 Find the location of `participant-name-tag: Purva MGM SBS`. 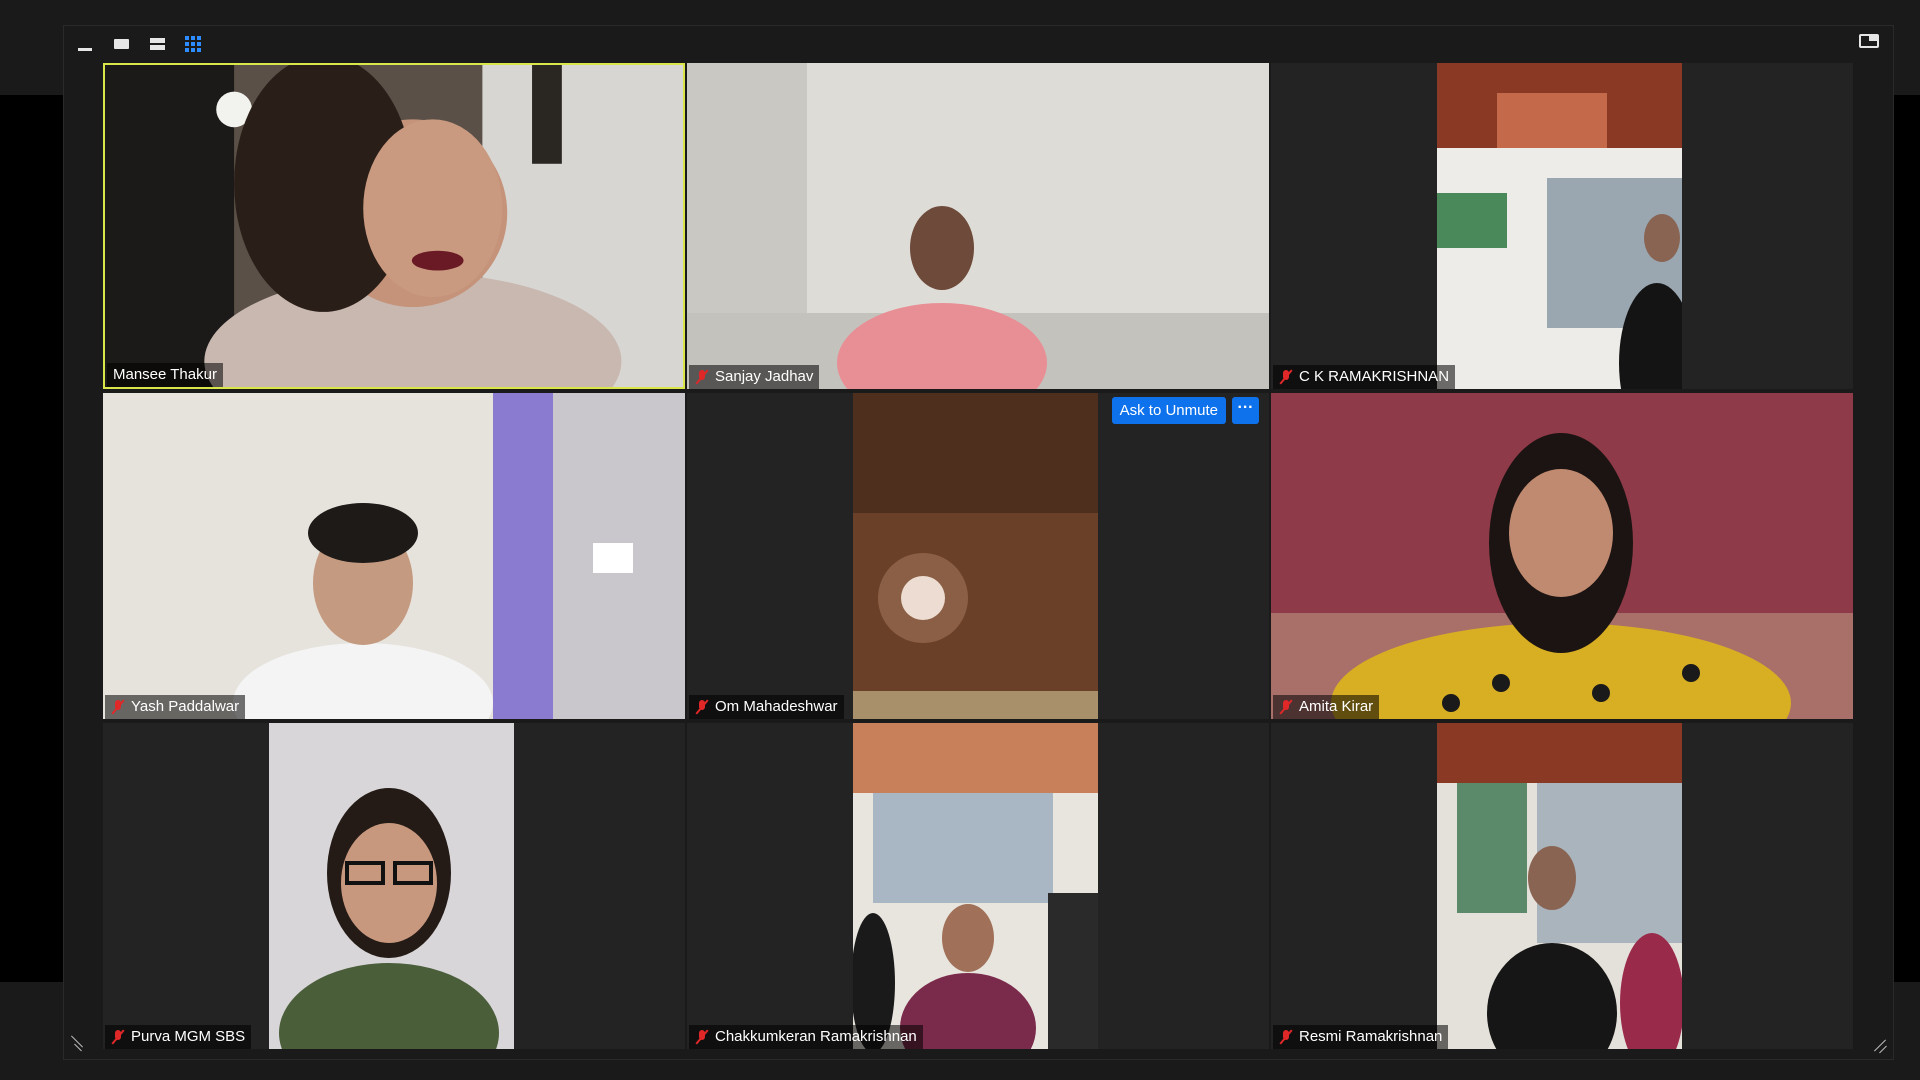

participant-name-tag: Purva MGM SBS is located at coordinates (178, 1037).